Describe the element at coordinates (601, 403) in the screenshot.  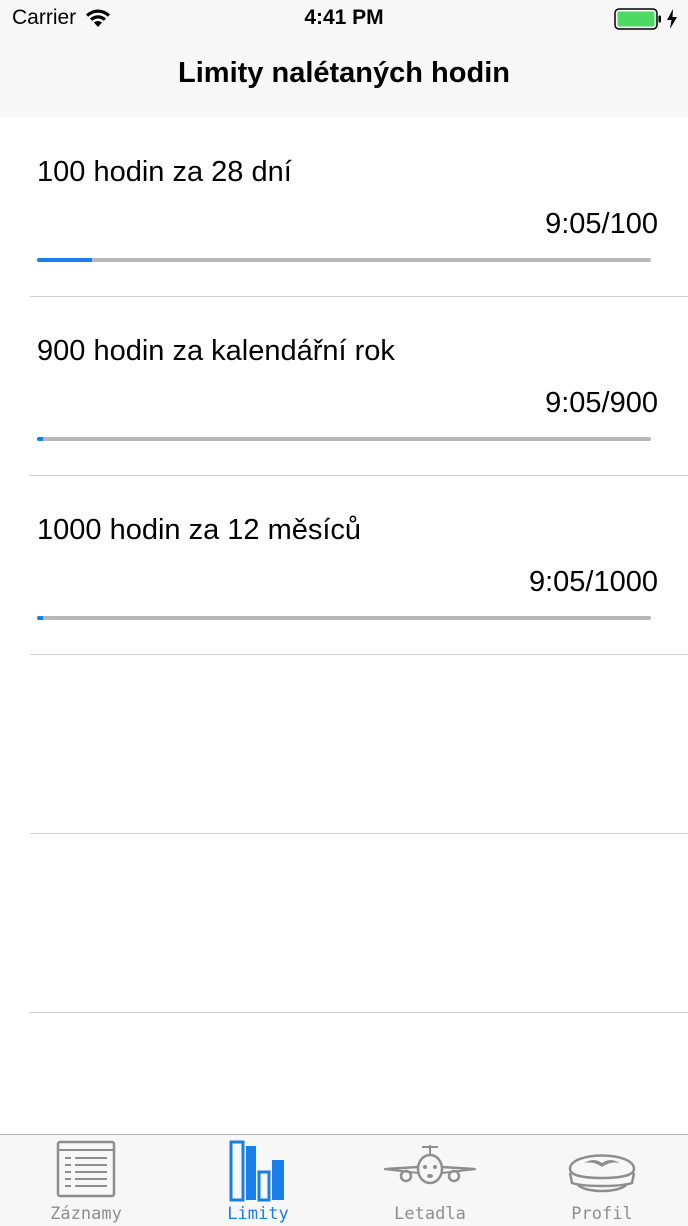
I see `limit-value: 9:05/900` at that location.